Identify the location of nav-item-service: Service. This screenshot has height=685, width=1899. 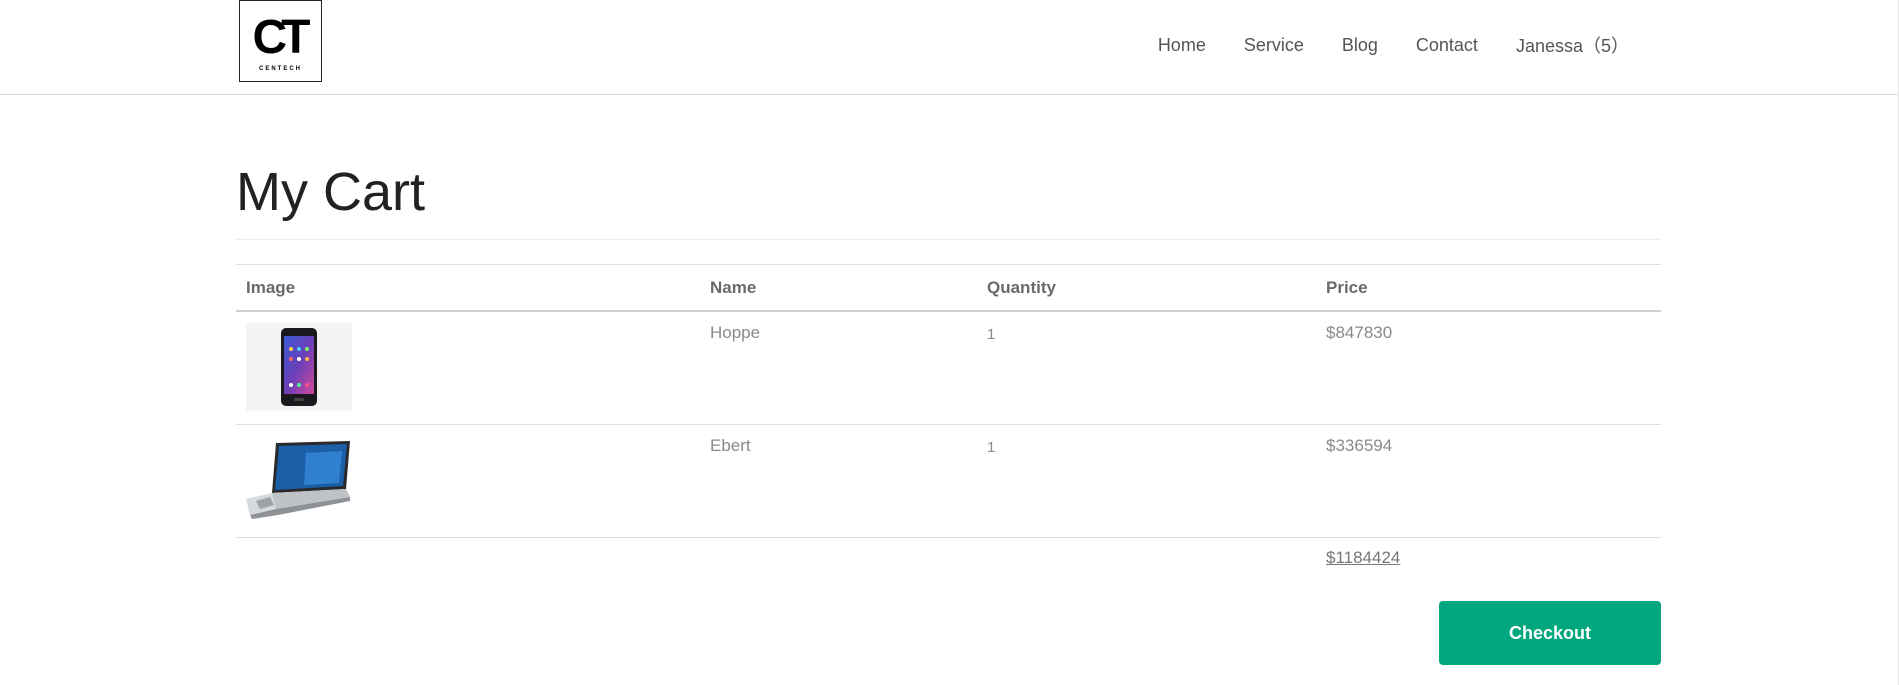
(1274, 45).